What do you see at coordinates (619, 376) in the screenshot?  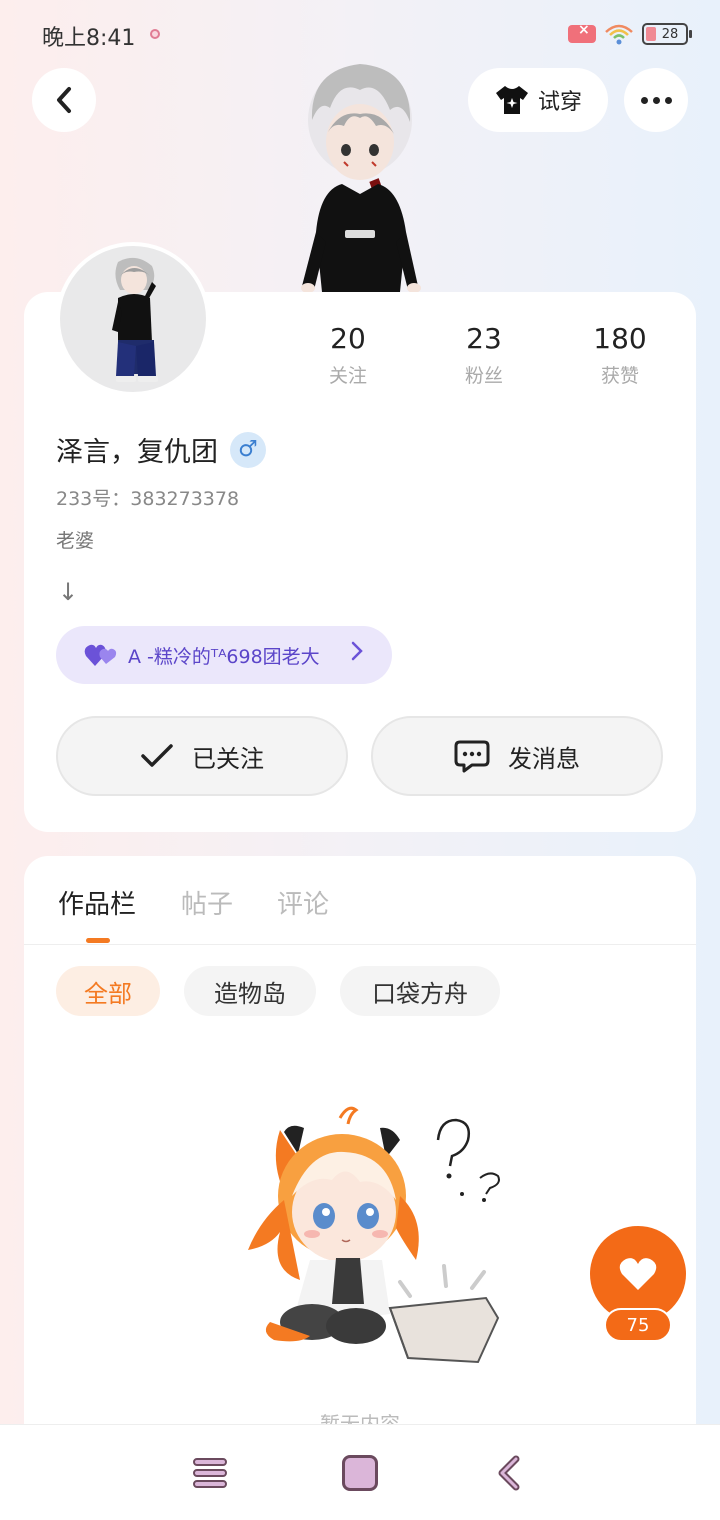 I see `stat-likes-label: 获赞` at bounding box center [619, 376].